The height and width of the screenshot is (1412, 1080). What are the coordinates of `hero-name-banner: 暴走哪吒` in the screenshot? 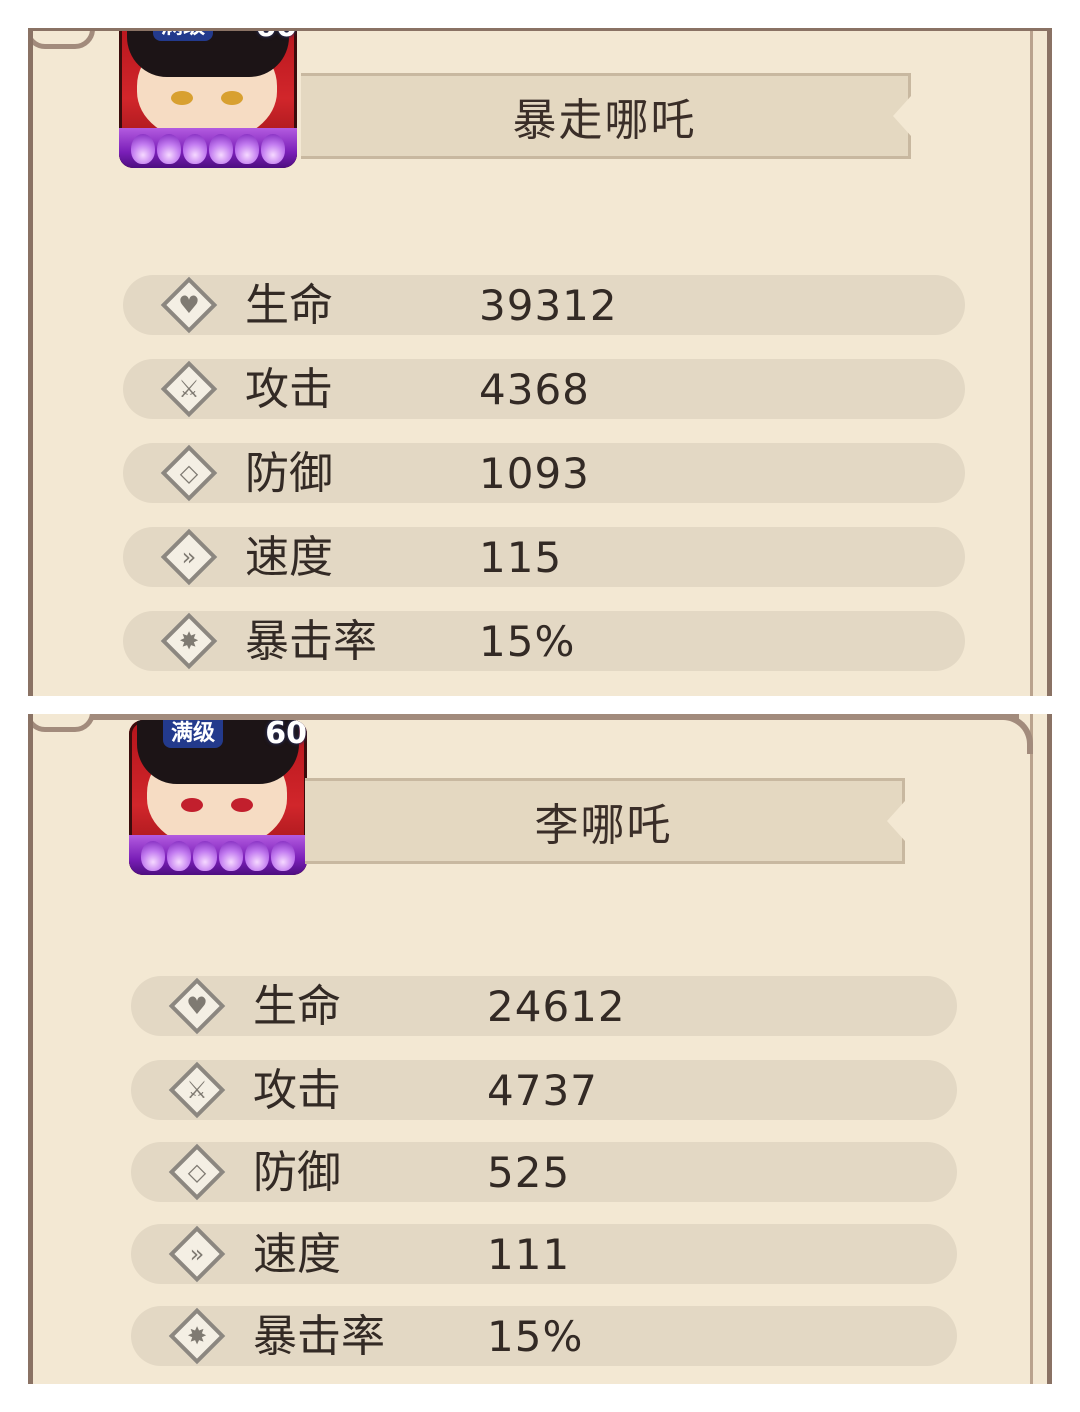 It's located at (606, 116).